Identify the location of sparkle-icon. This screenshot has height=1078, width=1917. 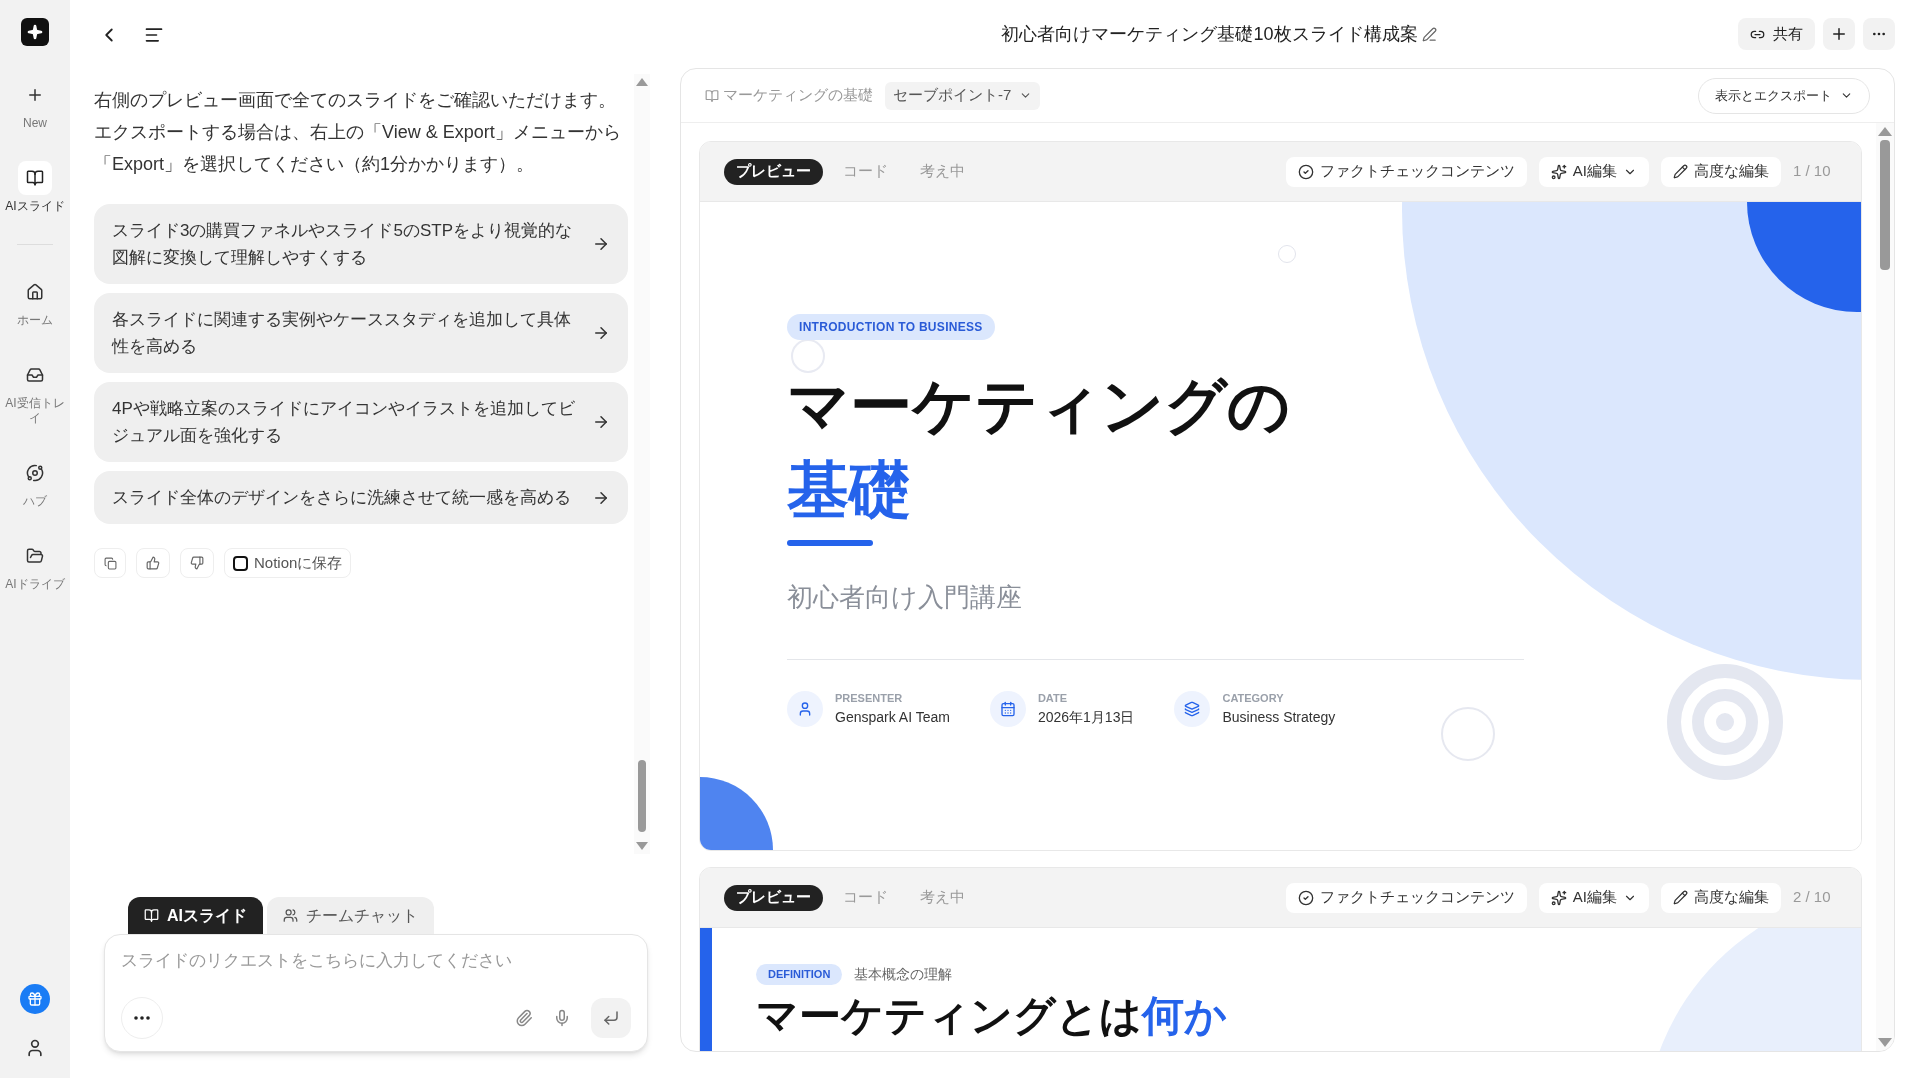
(35, 32).